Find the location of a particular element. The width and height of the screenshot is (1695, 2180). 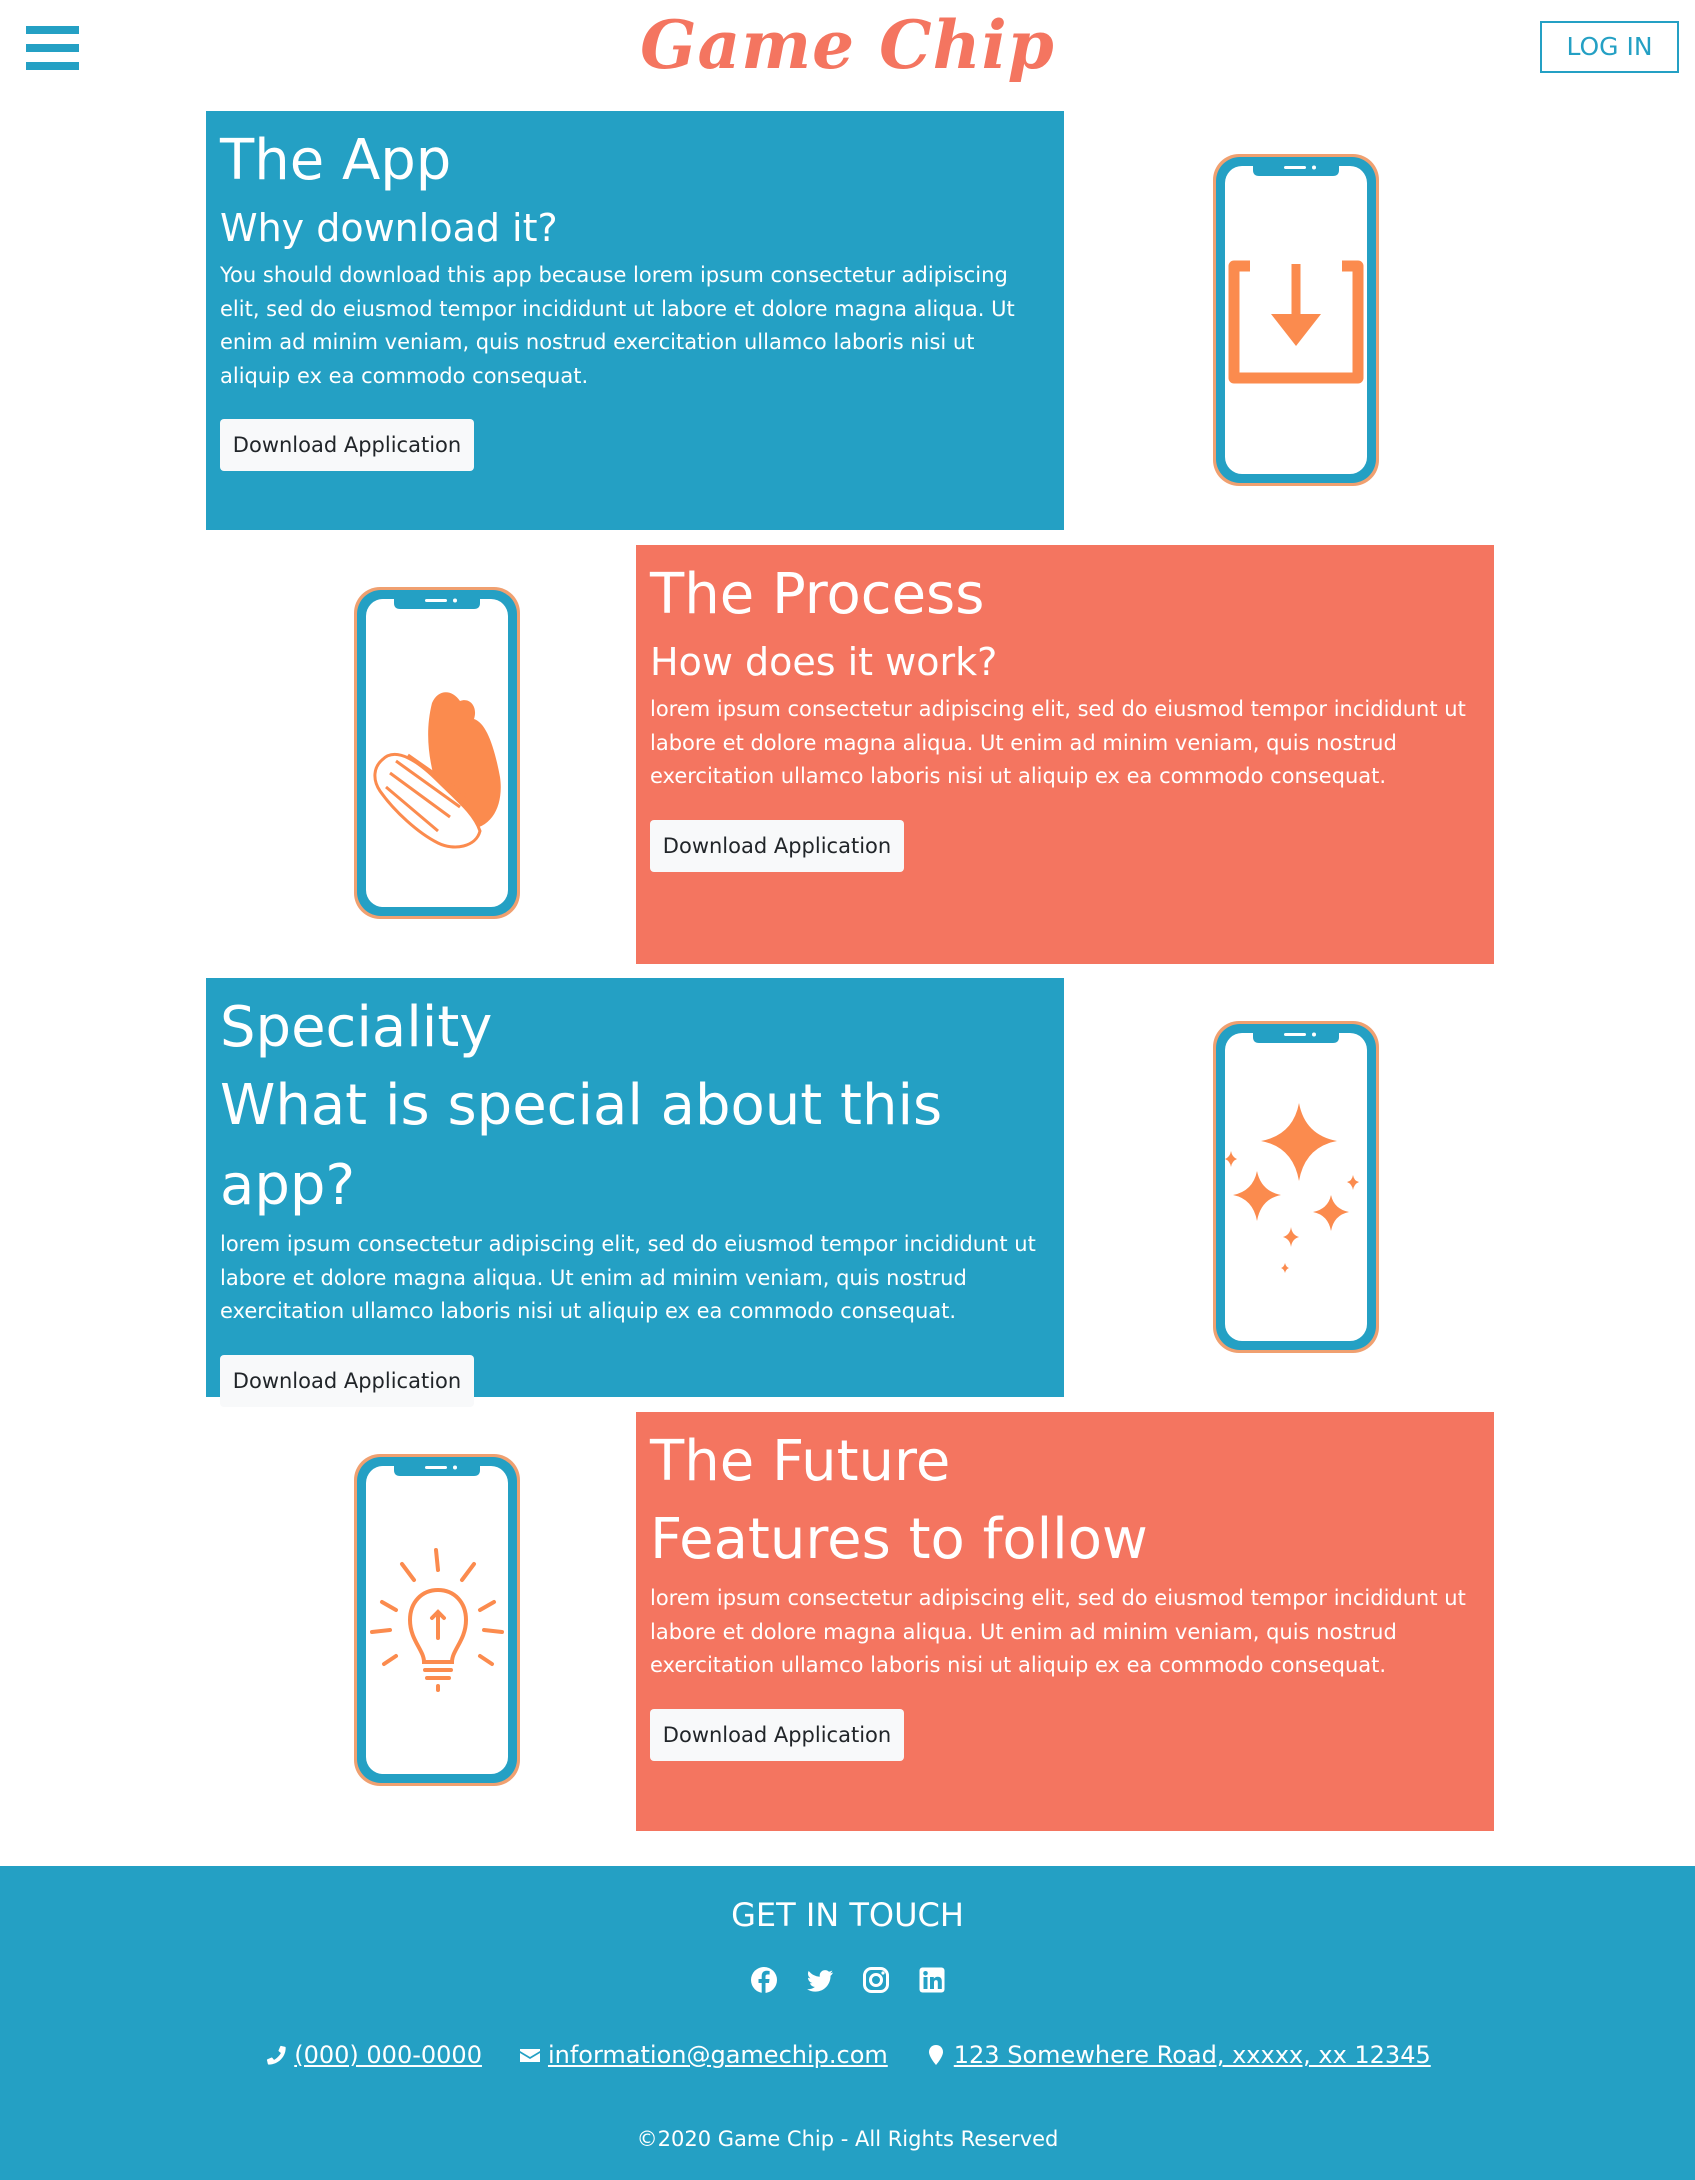

section-subtitle: Why download it? is located at coordinates (389, 228).